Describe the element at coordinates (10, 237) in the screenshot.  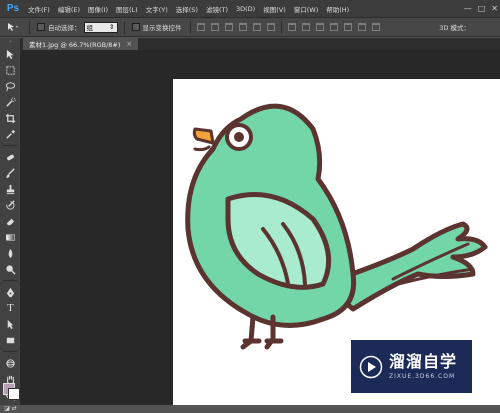
I see `gradient-tool-icon` at that location.